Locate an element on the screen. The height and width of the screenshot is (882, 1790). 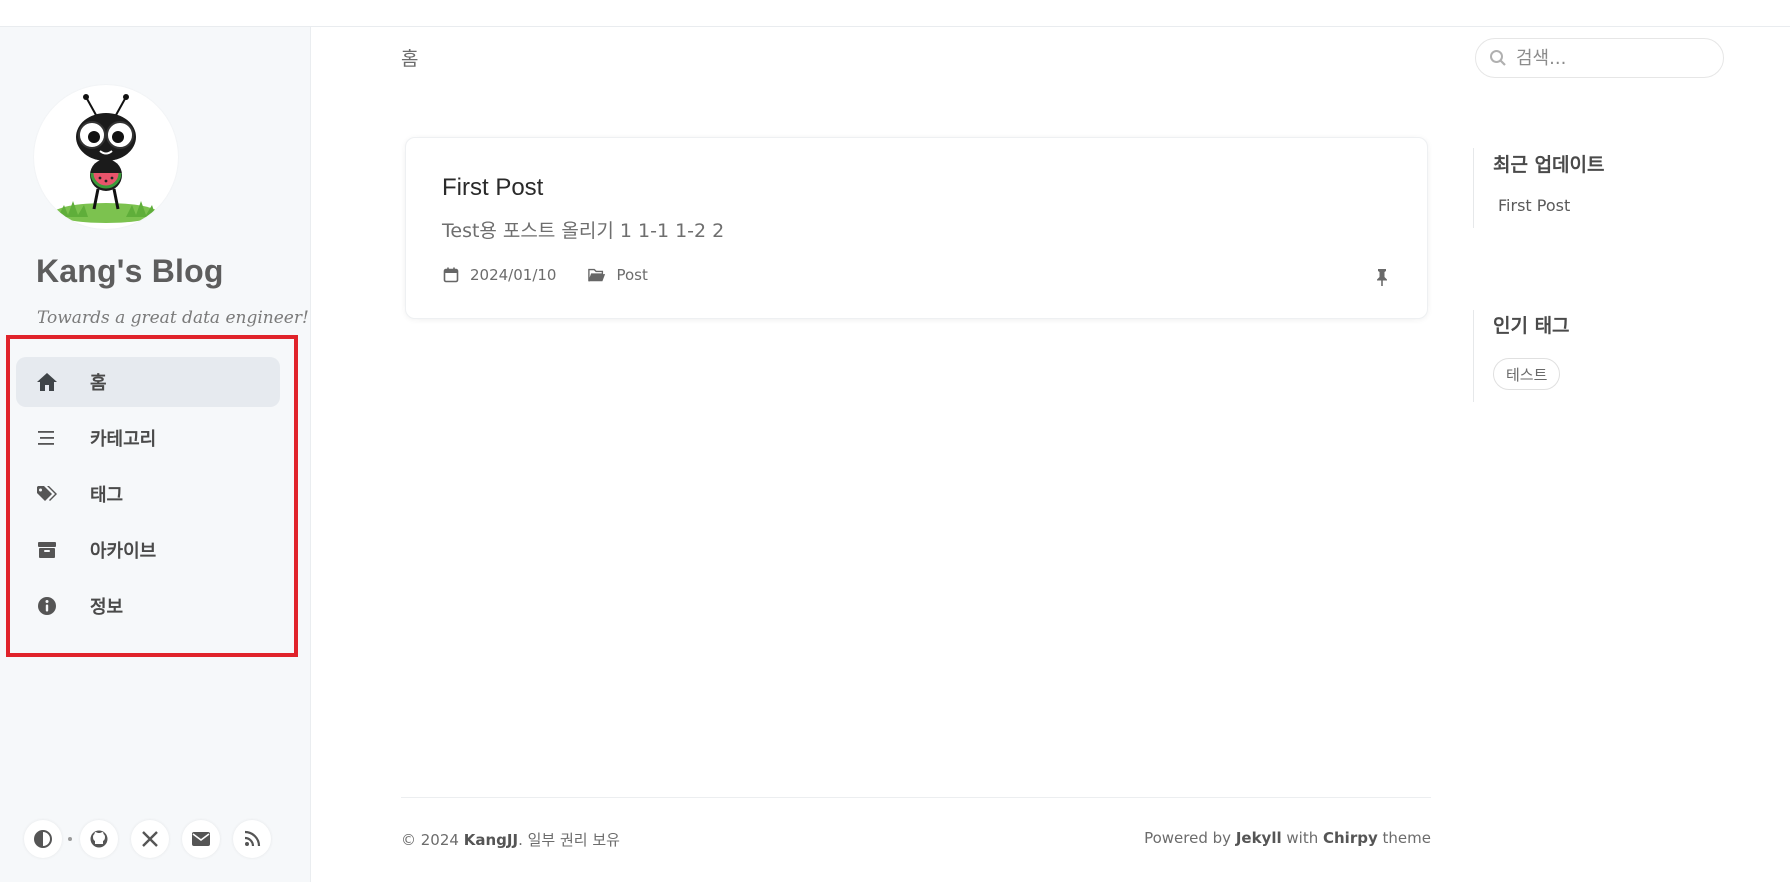
pin-icon is located at coordinates (1382, 277).